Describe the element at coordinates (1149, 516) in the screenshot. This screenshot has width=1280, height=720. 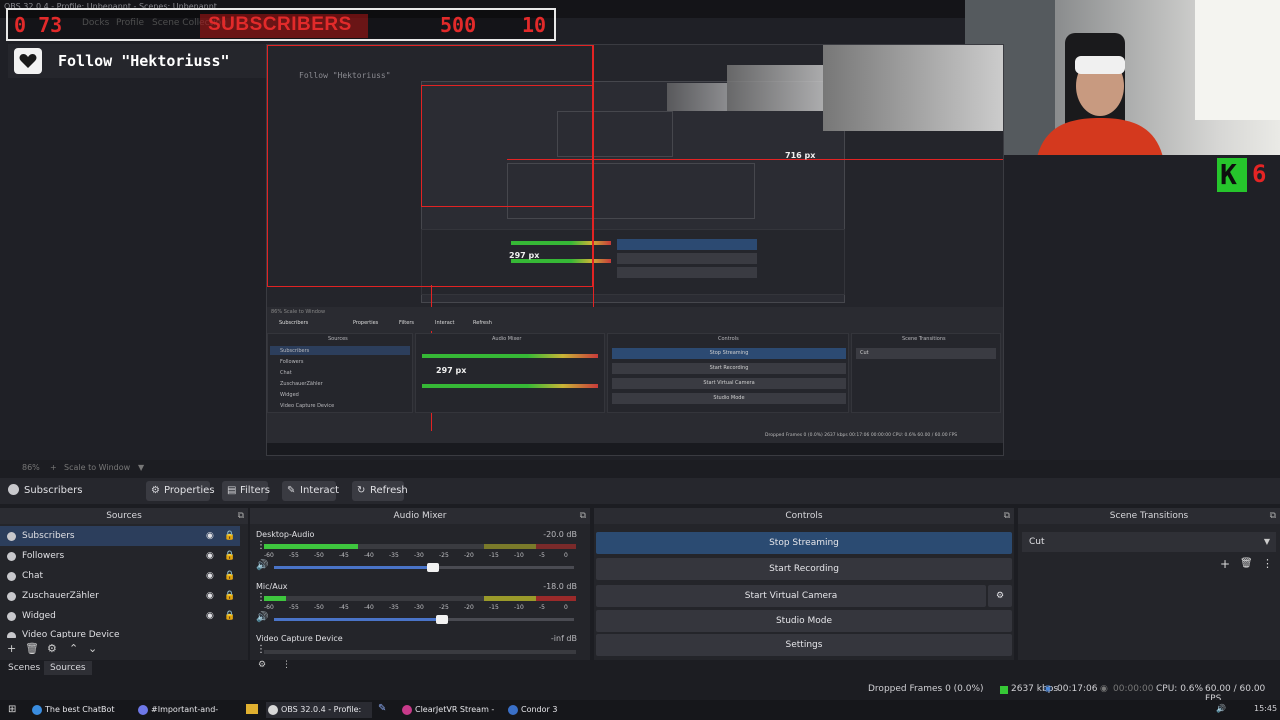
I see `scene-transitions-header: Scene Transitions ⧉` at that location.